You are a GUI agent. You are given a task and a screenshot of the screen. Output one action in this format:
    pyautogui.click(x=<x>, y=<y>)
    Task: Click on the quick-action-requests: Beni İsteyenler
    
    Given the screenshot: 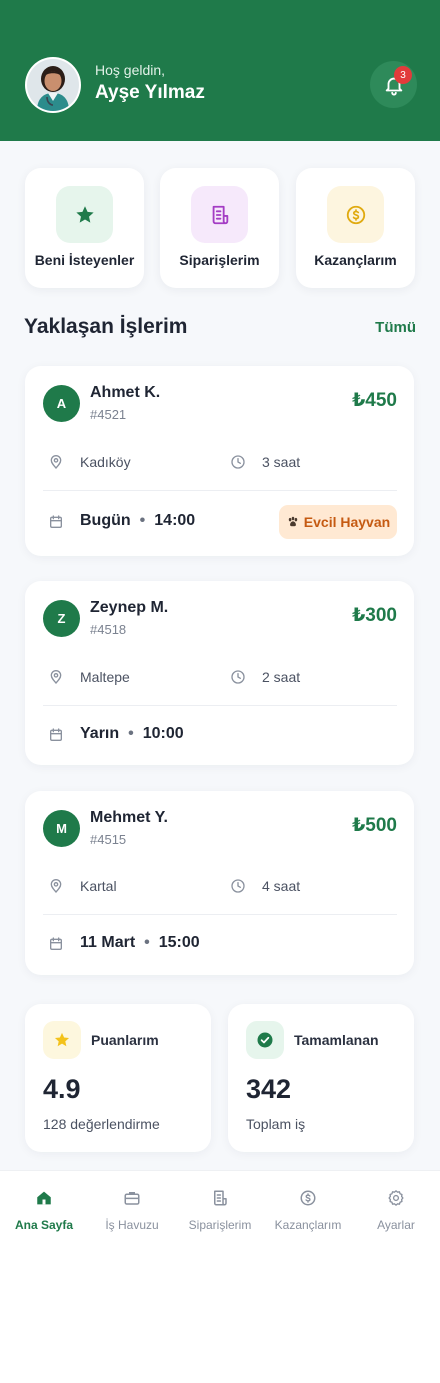 What is the action you would take?
    pyautogui.click(x=84, y=228)
    